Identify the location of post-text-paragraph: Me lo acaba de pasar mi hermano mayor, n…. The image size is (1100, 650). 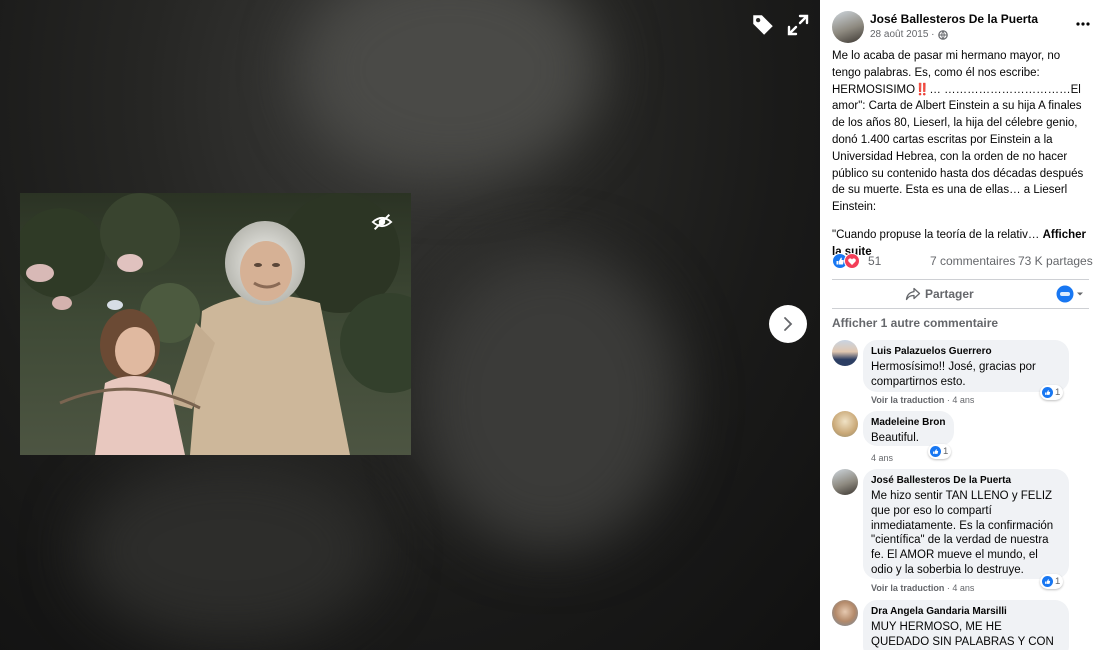
(958, 132).